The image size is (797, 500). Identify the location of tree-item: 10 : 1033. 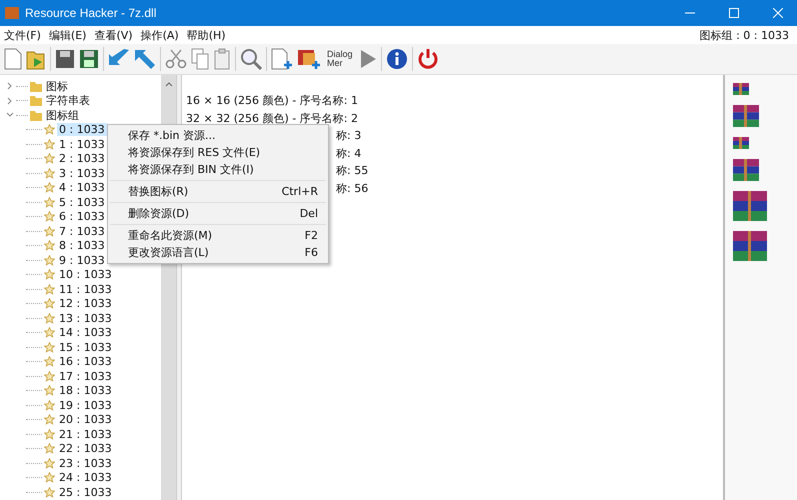
(85, 275).